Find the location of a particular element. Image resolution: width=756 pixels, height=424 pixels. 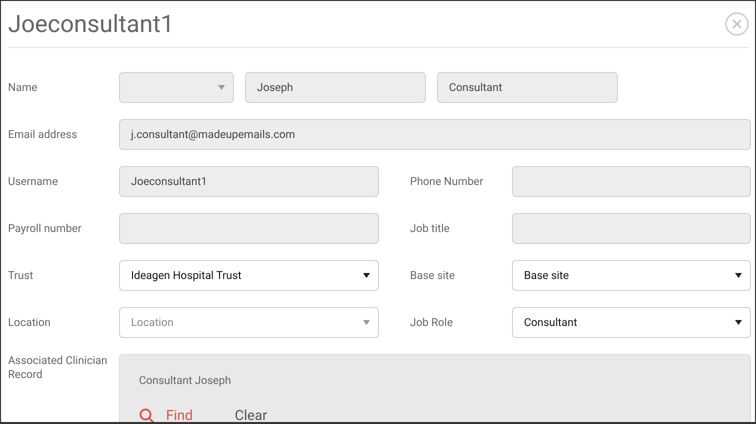

dialog-title: Joeconsultant1 is located at coordinates (91, 24).